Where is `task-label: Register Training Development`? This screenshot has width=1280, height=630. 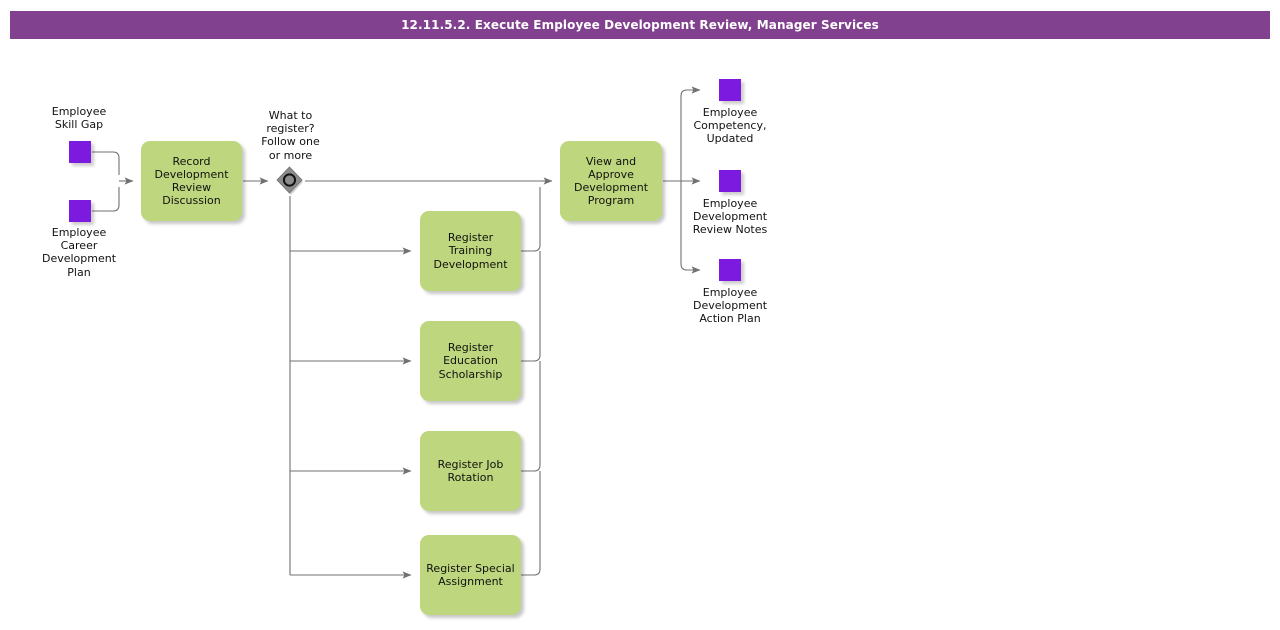
task-label: Register Training Development is located at coordinates (470, 251).